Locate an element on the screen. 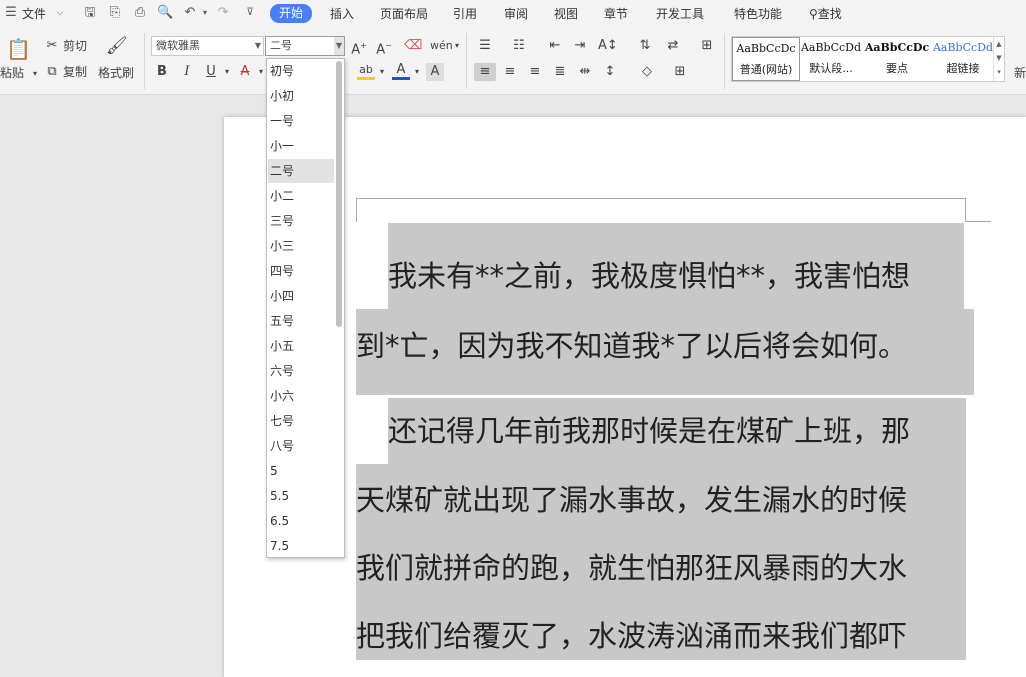 This screenshot has height=677, width=1026. font-name-value: 微软雅黑 is located at coordinates (178, 45).